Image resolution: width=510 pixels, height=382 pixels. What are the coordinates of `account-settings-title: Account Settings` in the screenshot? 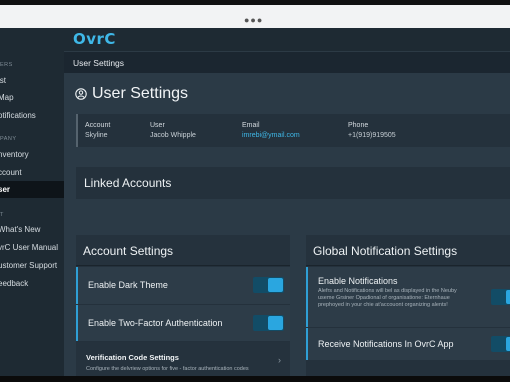 It's located at (128, 251).